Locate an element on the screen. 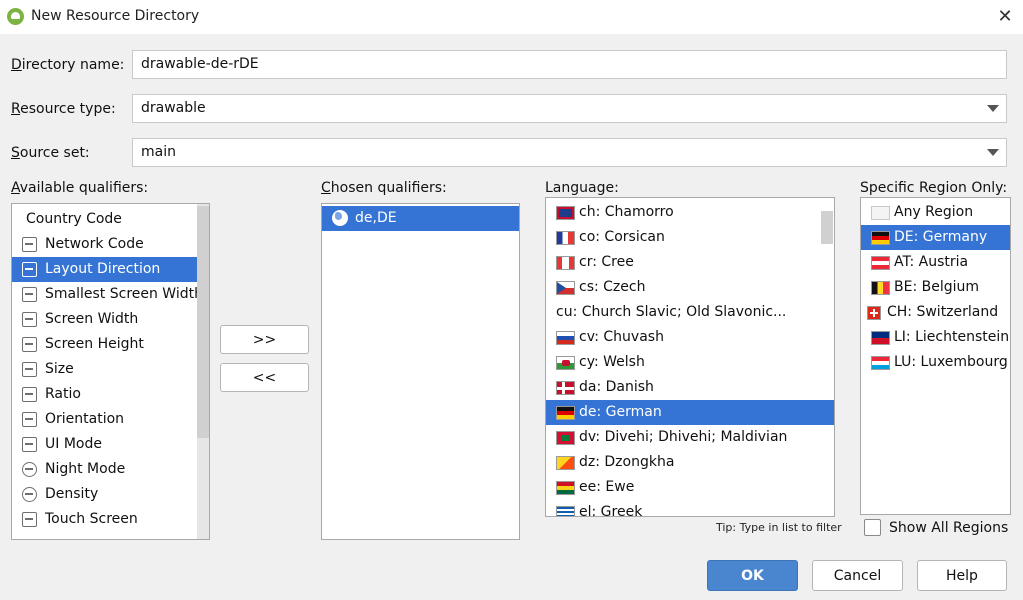 The image size is (1023, 600). region-label: Specific Region Only: is located at coordinates (934, 188).